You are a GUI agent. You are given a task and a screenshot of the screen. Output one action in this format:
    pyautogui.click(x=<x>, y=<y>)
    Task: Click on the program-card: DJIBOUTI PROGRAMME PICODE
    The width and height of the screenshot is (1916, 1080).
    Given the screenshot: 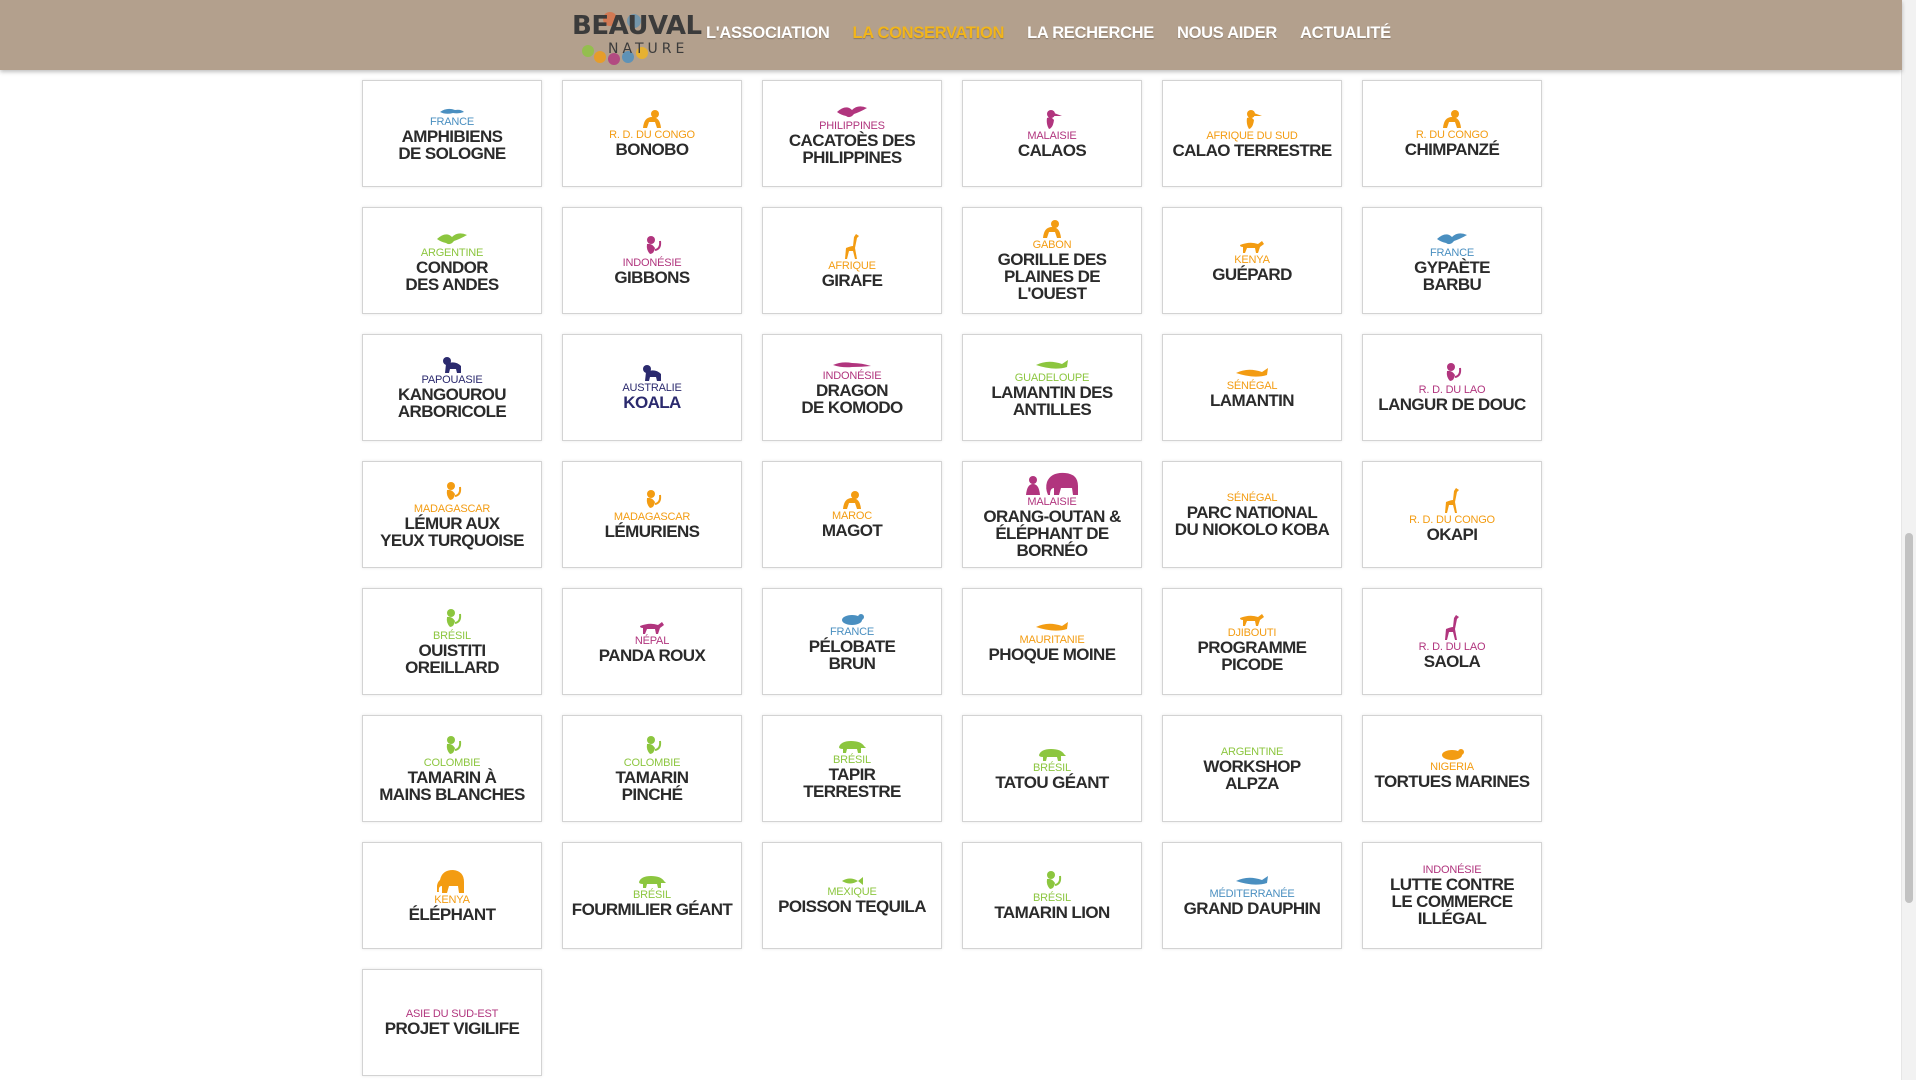 What is the action you would take?
    pyautogui.click(x=1252, y=641)
    